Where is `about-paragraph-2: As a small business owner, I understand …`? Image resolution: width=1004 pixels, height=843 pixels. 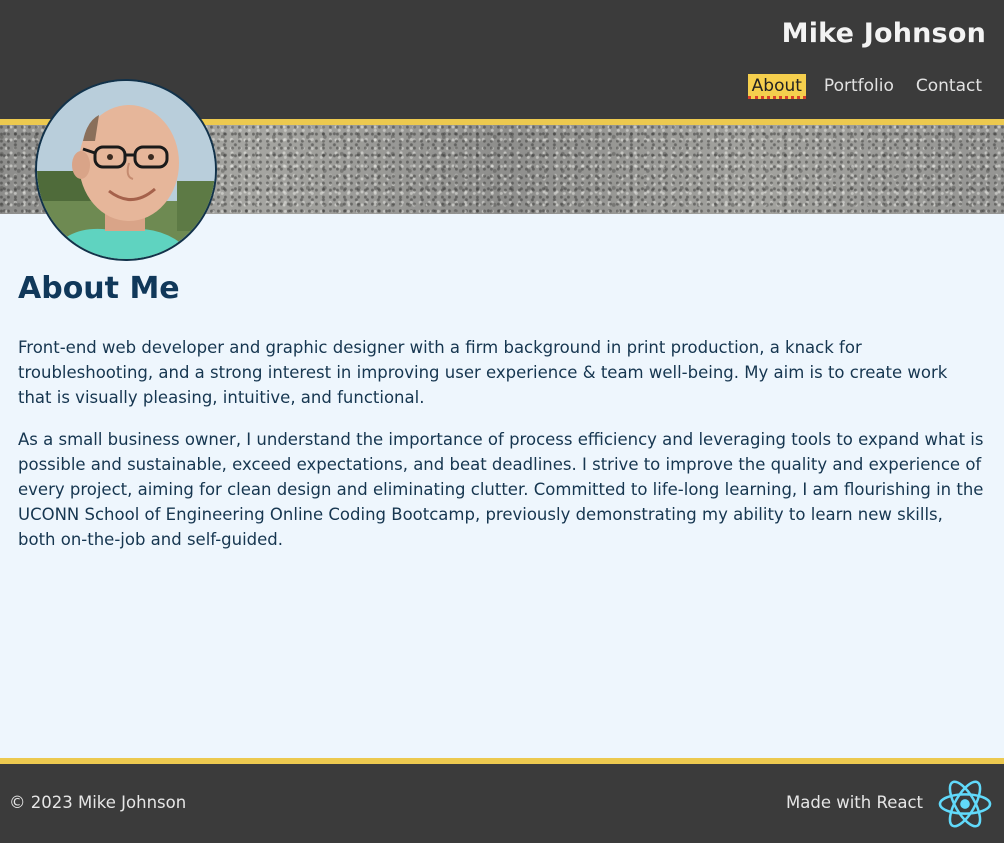
about-paragraph-2: As a small business owner, I understand … is located at coordinates (501, 489).